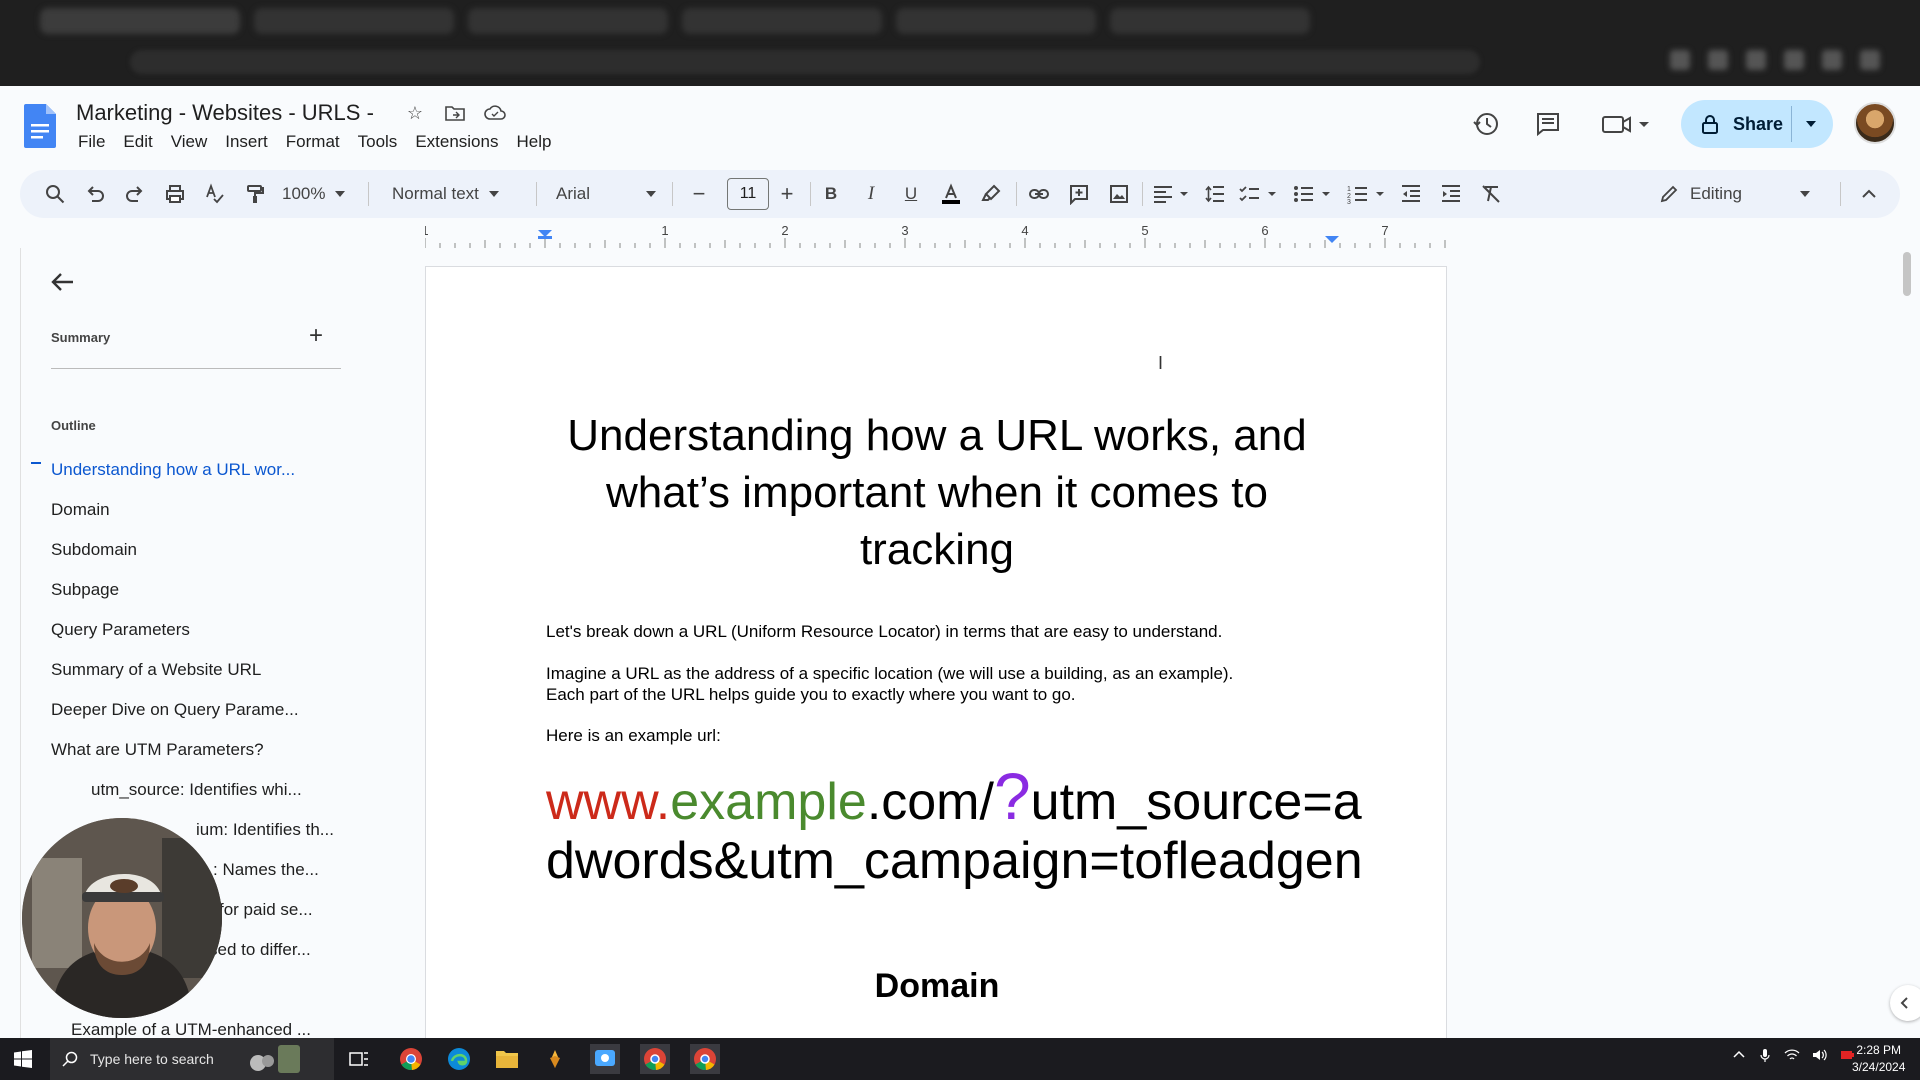  I want to click on add-summary-icon: +, so click(316, 336).